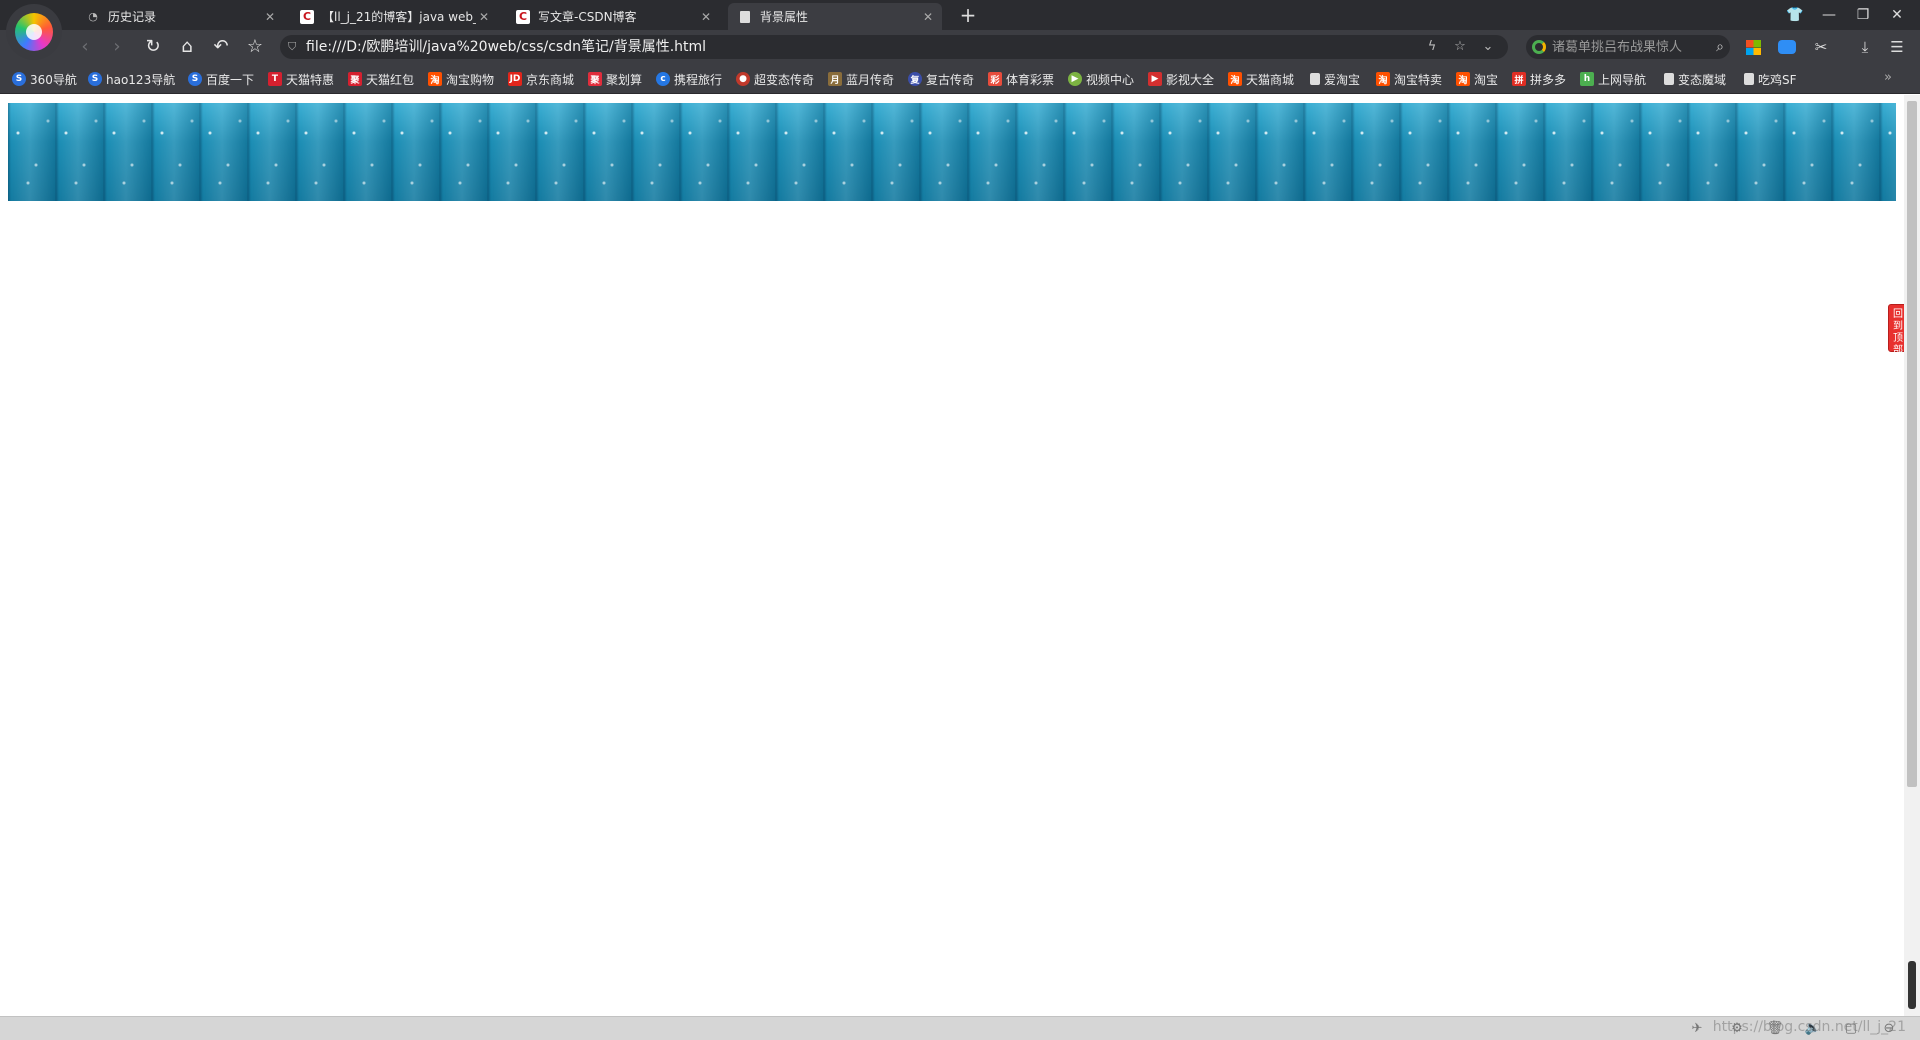 The height and width of the screenshot is (1040, 1920). I want to click on bookmark-item: 爱淘宝, so click(1335, 79).